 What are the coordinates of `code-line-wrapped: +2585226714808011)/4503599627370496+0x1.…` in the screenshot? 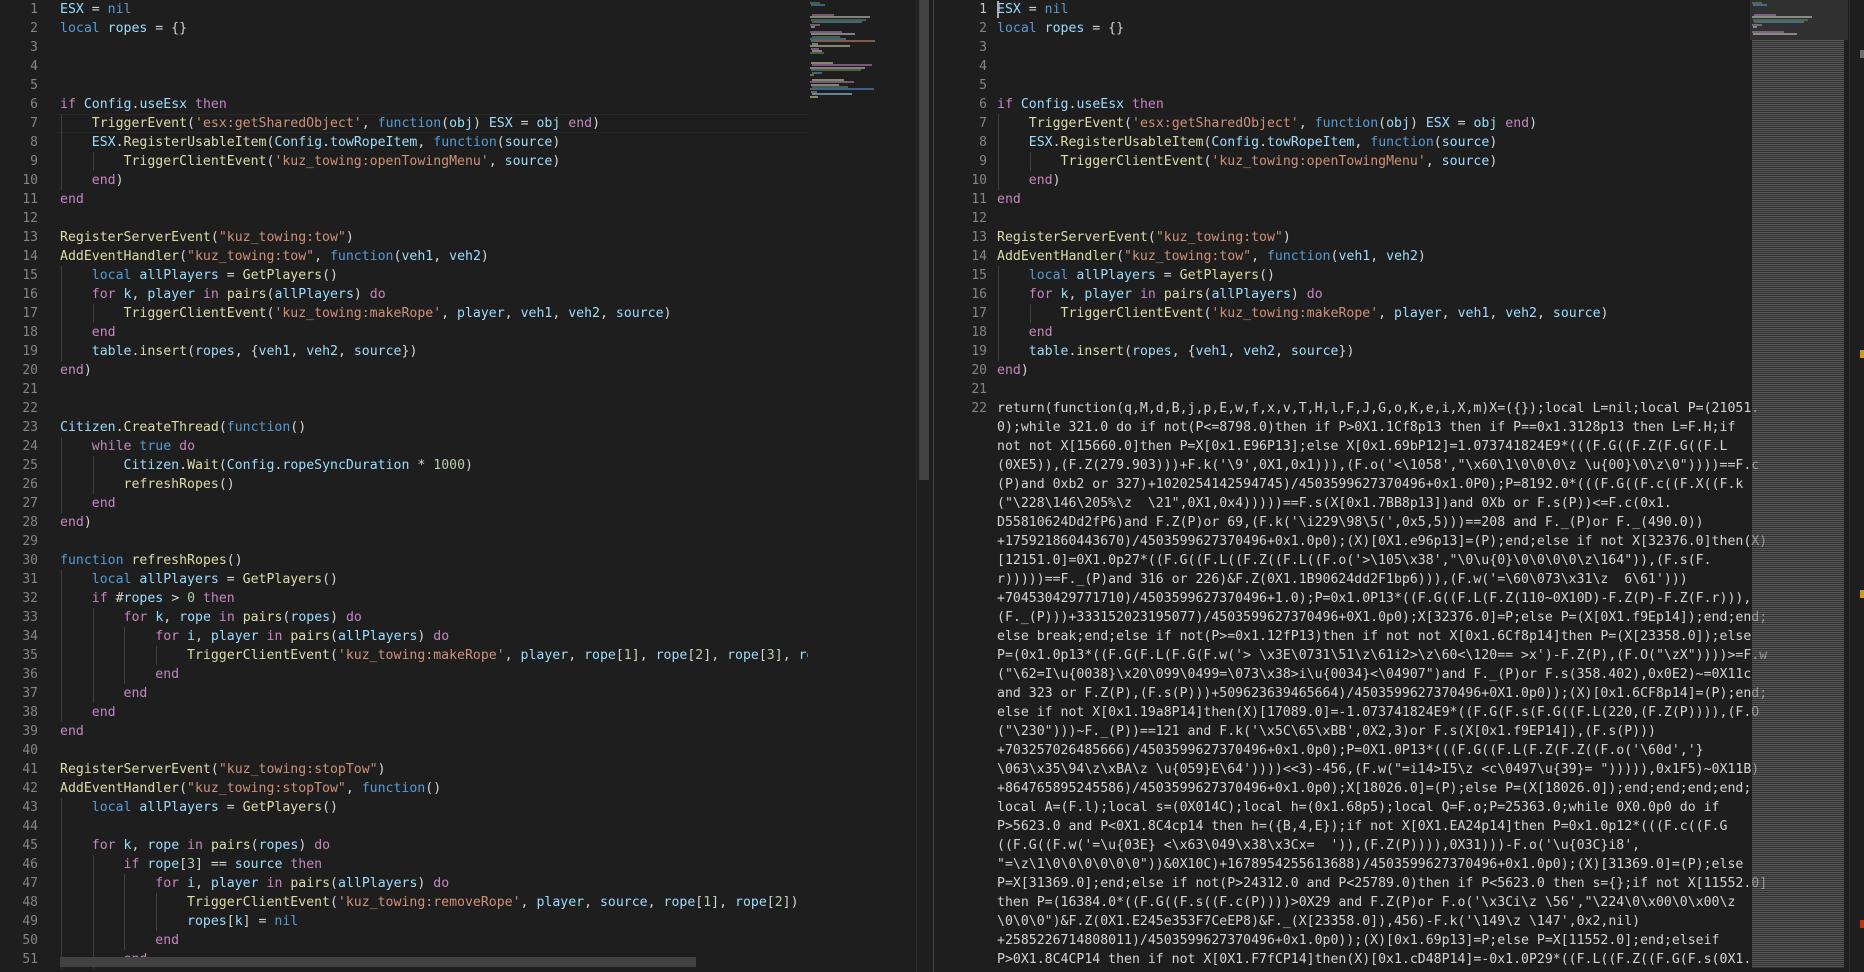 It's located at (1430, 940).